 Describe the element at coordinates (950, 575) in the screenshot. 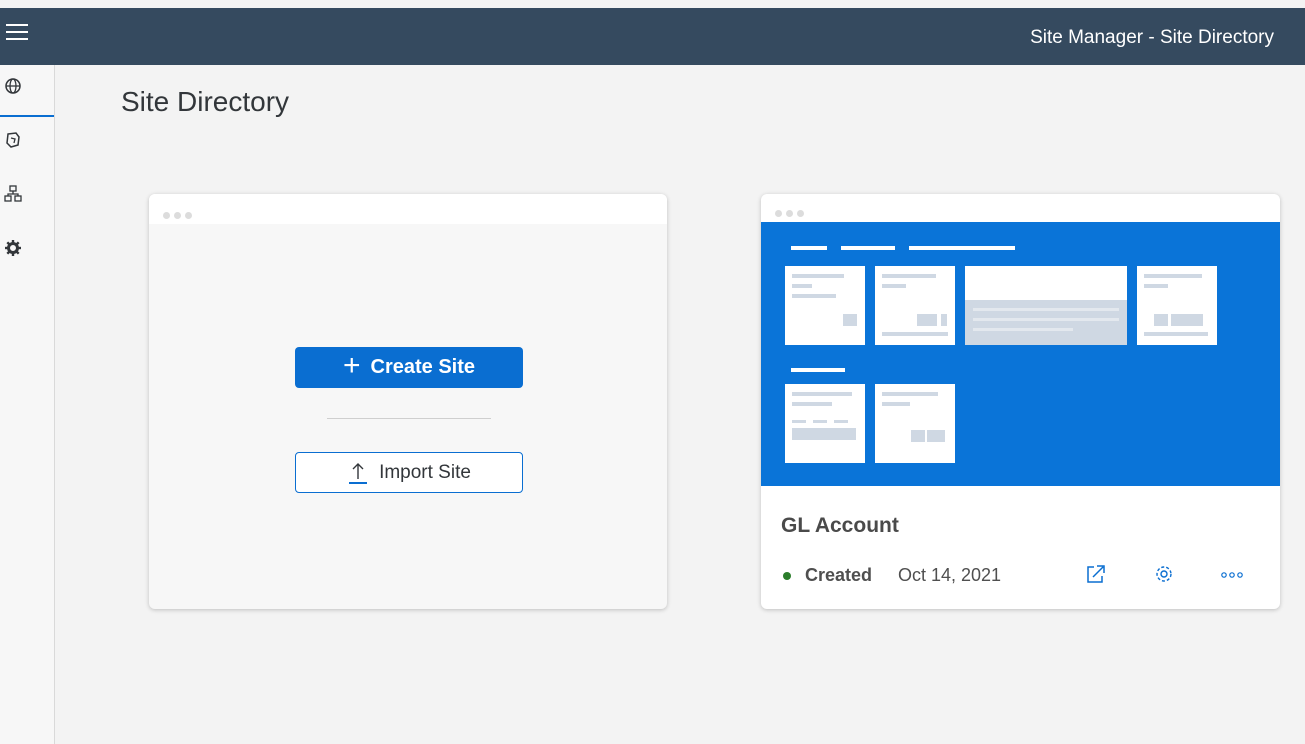

I see `site-date: Oct 14, 2021` at that location.